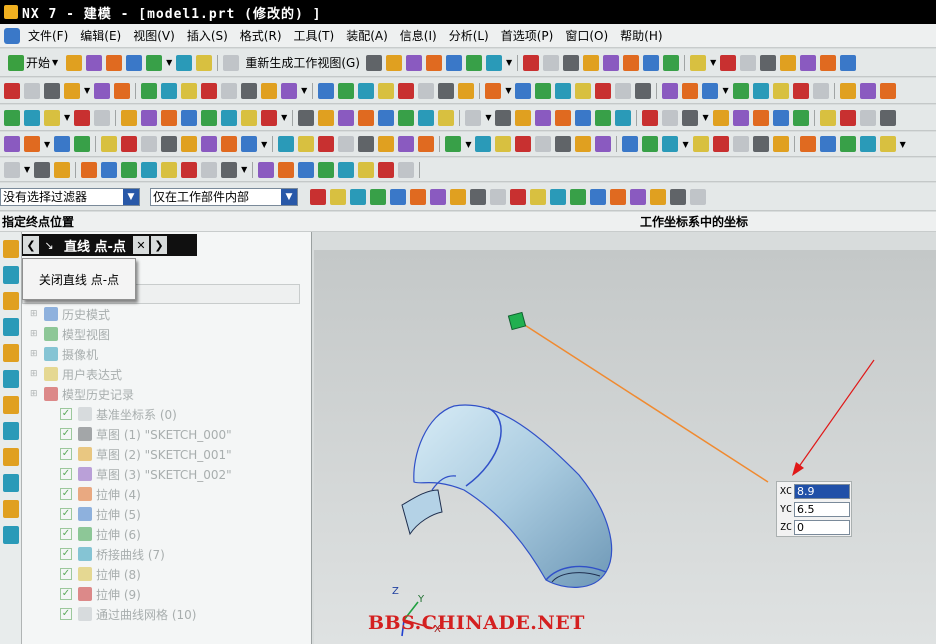 This screenshot has height=644, width=936. I want to click on snap-tool-13-icon, so click(578, 196).